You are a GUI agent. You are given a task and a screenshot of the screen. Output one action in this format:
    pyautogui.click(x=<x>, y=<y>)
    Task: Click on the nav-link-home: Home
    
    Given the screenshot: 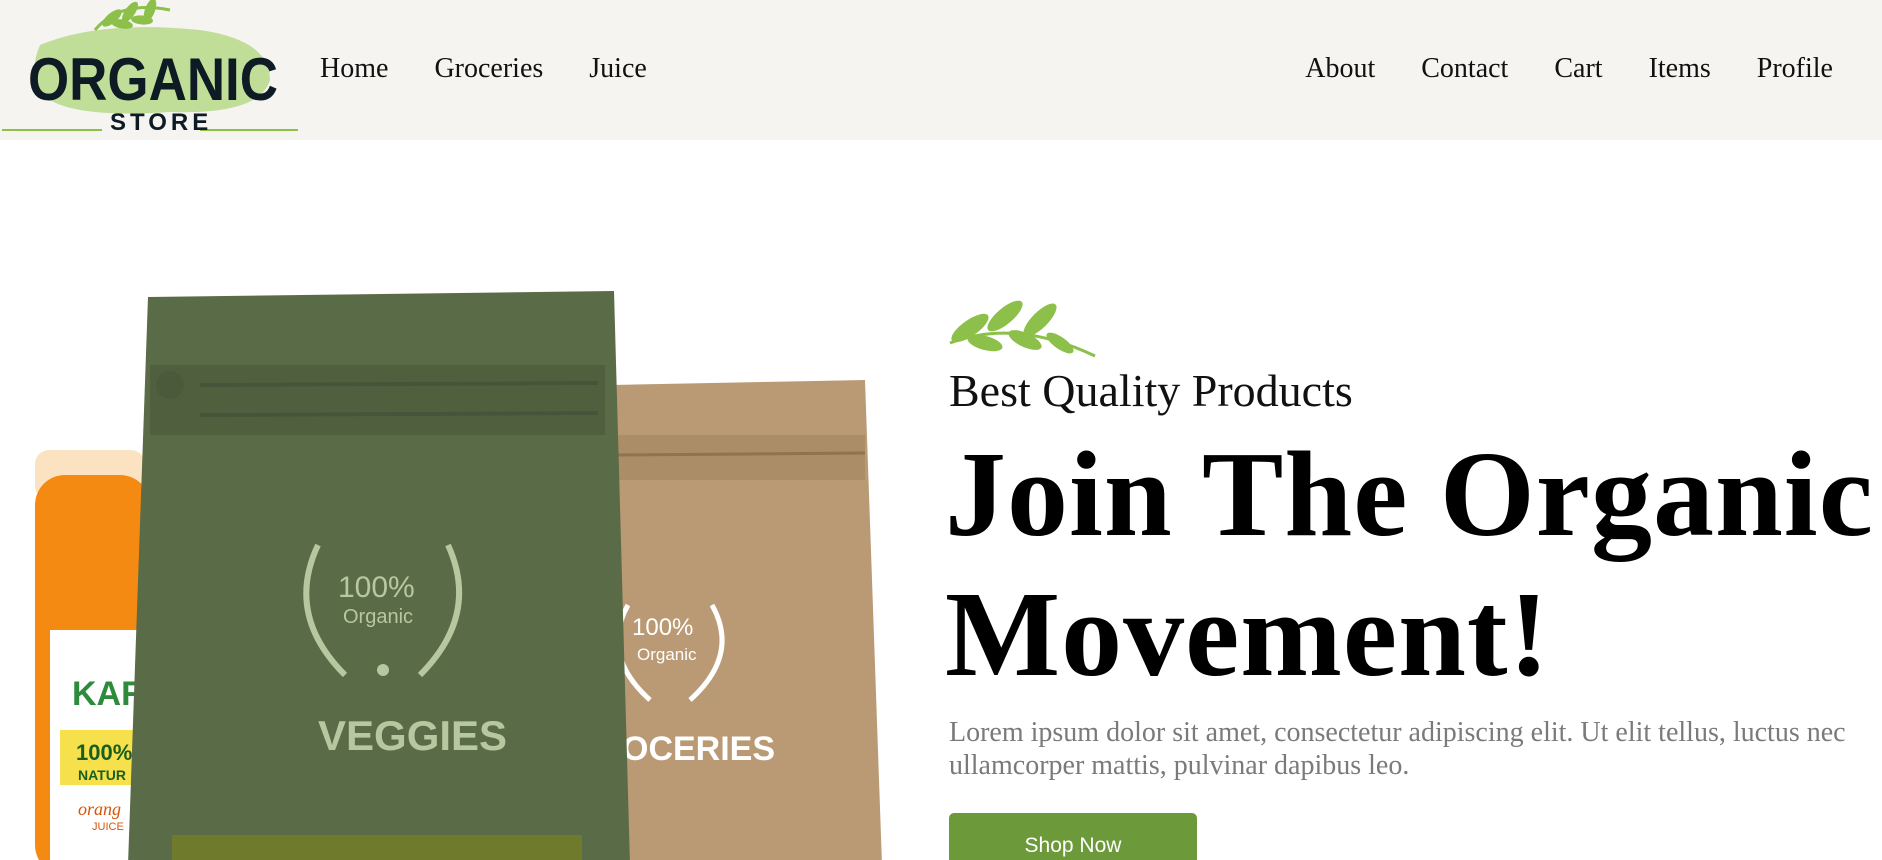 What is the action you would take?
    pyautogui.click(x=354, y=69)
    